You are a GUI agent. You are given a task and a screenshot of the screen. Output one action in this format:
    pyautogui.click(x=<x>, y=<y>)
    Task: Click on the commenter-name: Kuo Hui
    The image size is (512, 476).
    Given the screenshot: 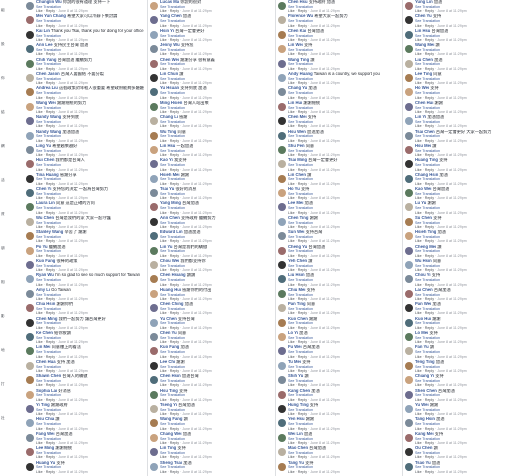 What is the action you would take?
    pyautogui.click(x=423, y=319)
    